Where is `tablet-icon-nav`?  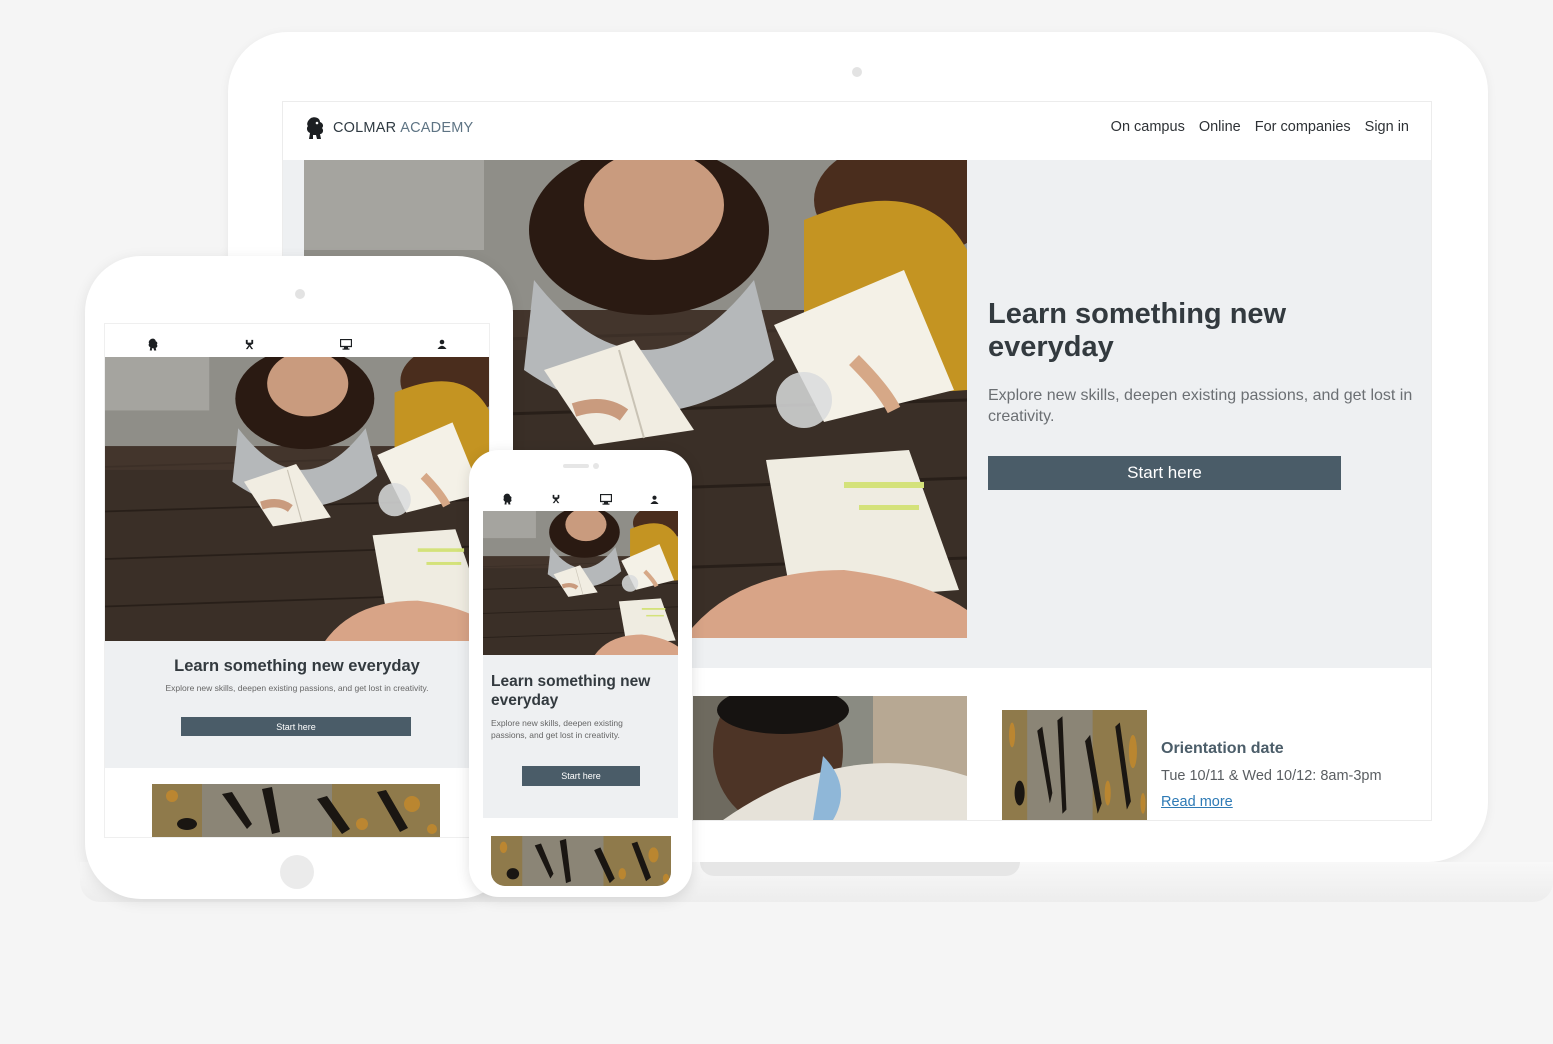 tablet-icon-nav is located at coordinates (297, 344).